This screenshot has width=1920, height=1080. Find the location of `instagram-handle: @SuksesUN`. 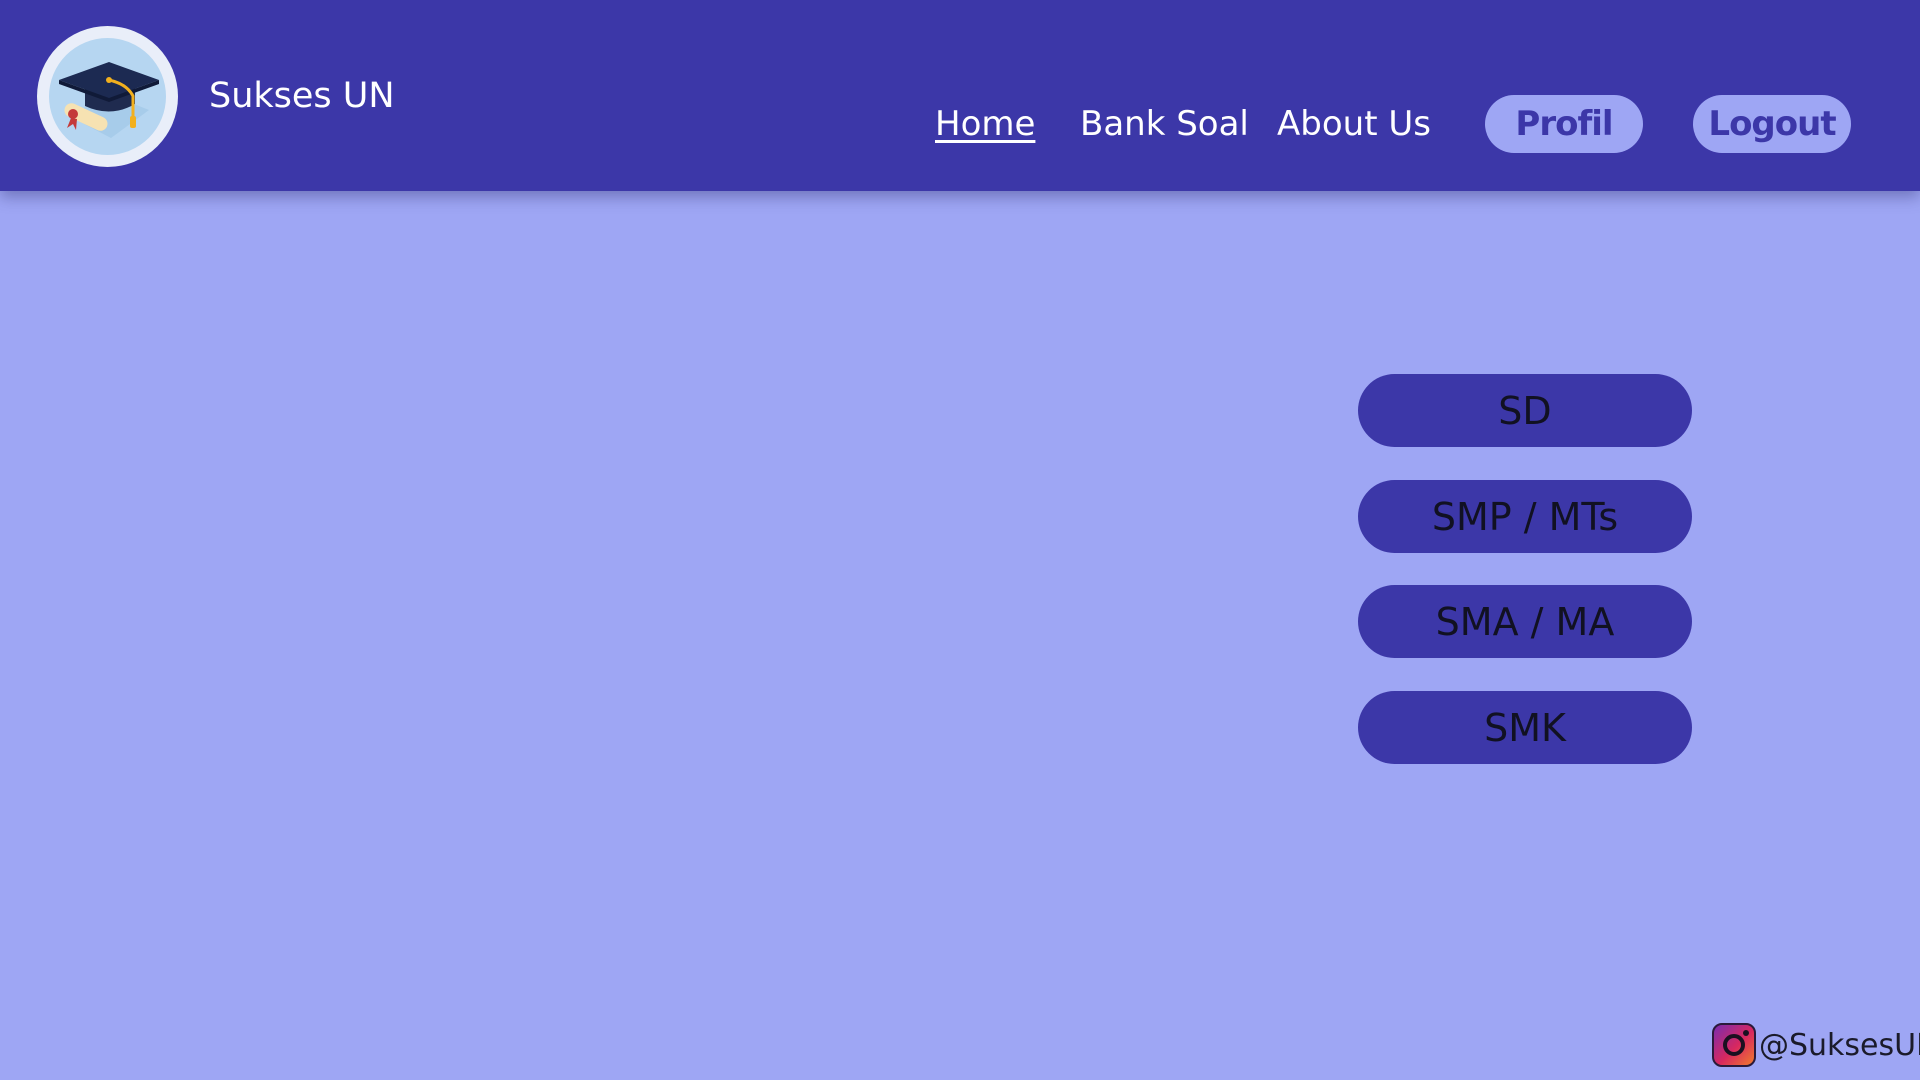

instagram-handle: @SuksesUN is located at coordinates (1839, 1045).